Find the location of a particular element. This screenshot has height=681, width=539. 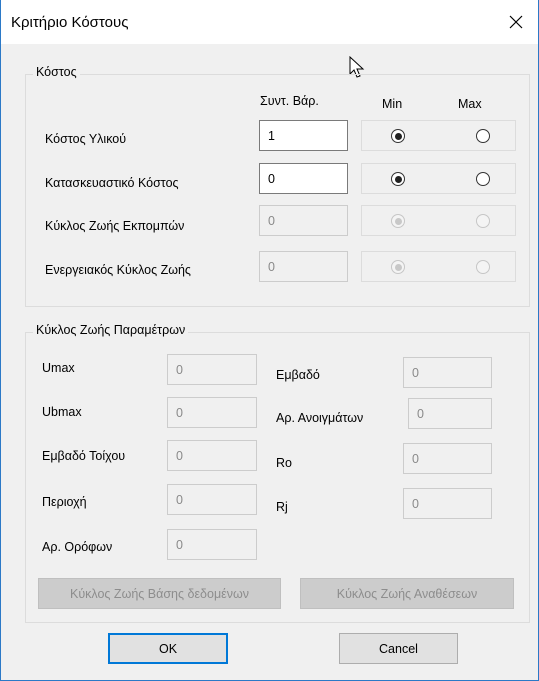

cancel-button: Cancel is located at coordinates (398, 648).